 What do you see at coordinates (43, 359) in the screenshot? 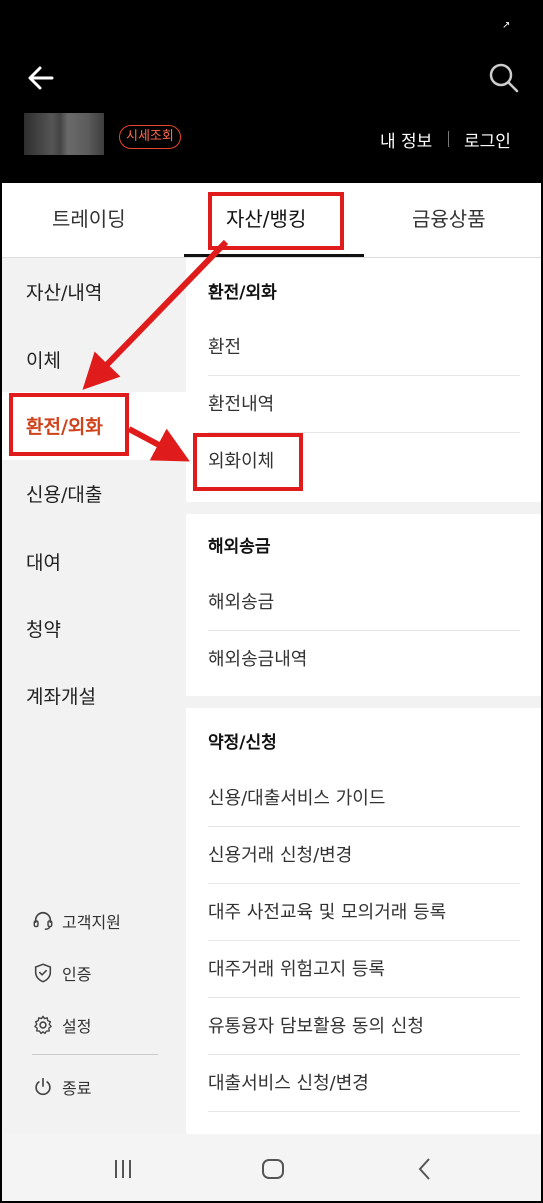
I see `sidebar-item-transfer: 이체` at bounding box center [43, 359].